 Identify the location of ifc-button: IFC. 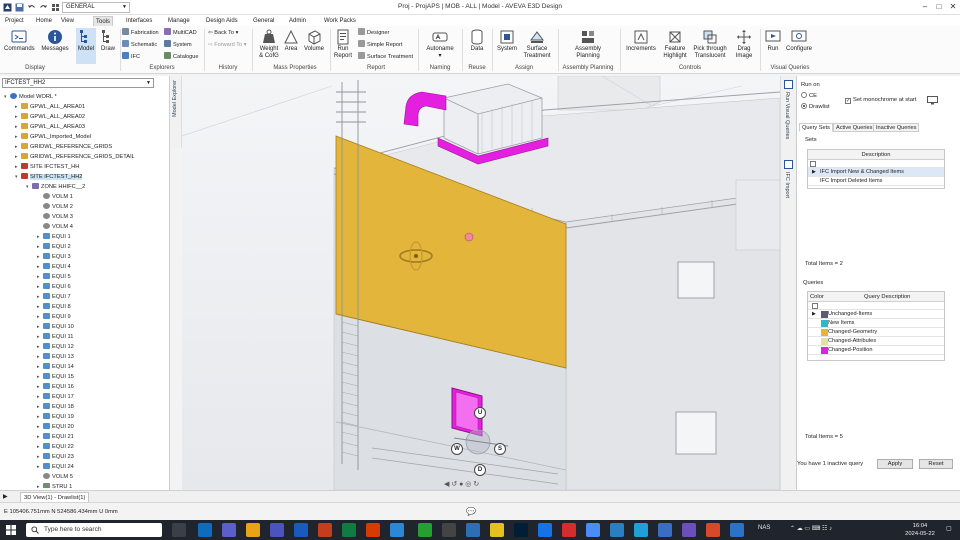
(131, 57).